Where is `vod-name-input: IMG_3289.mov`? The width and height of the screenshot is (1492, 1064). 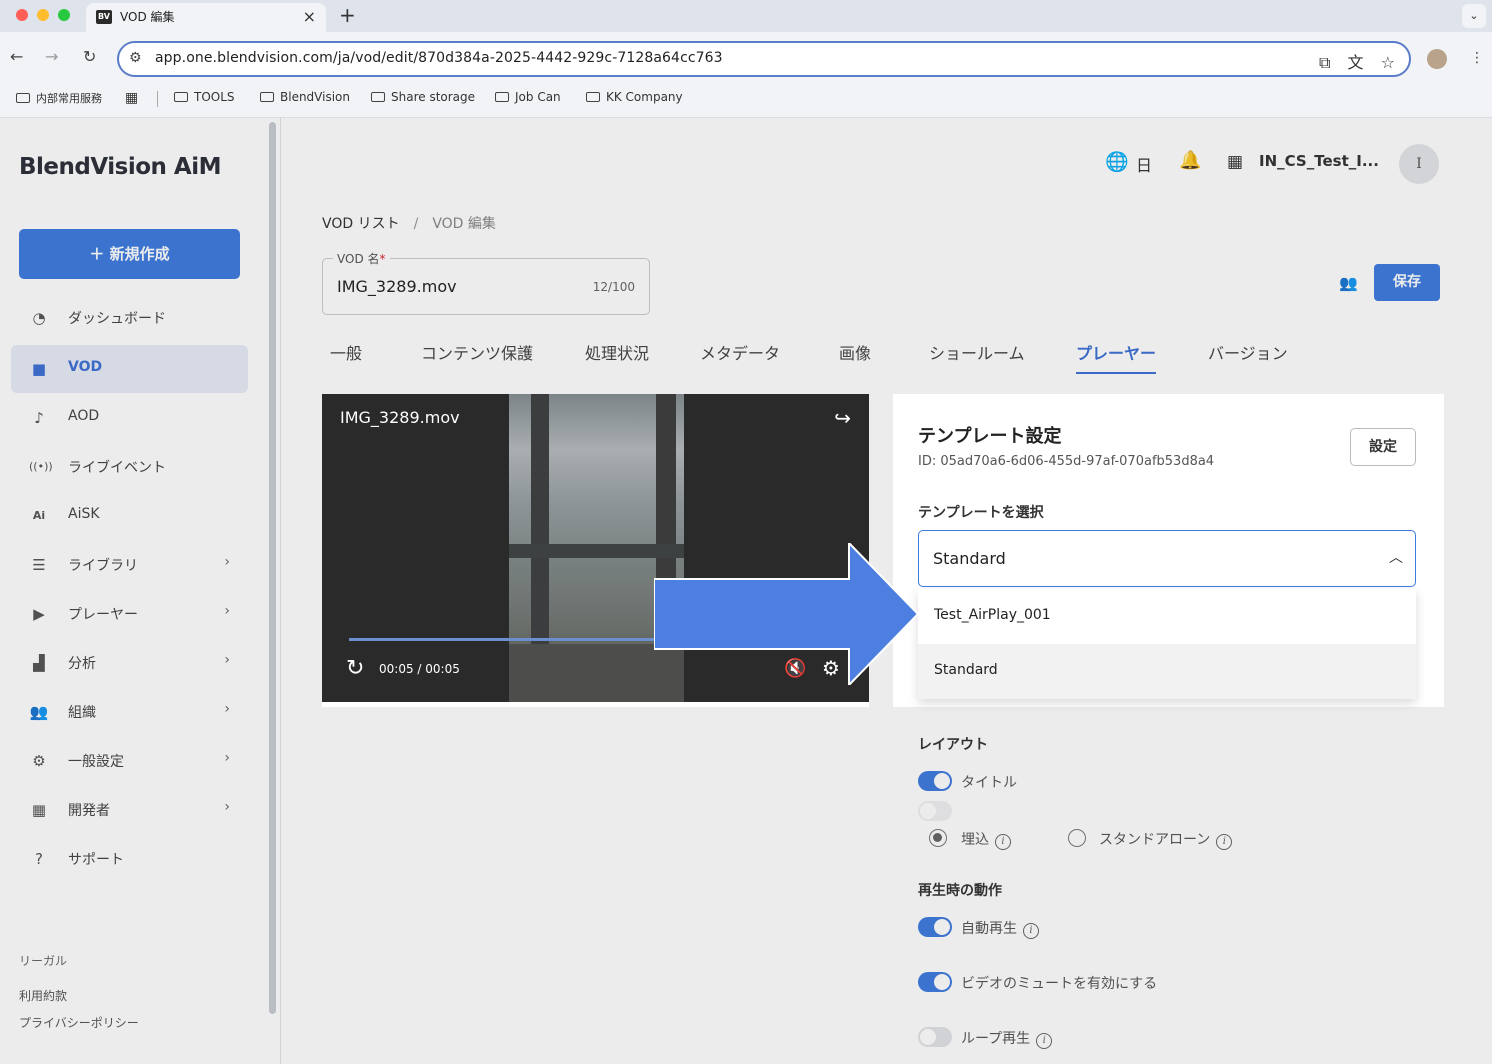
vod-name-input: IMG_3289.mov is located at coordinates (397, 286).